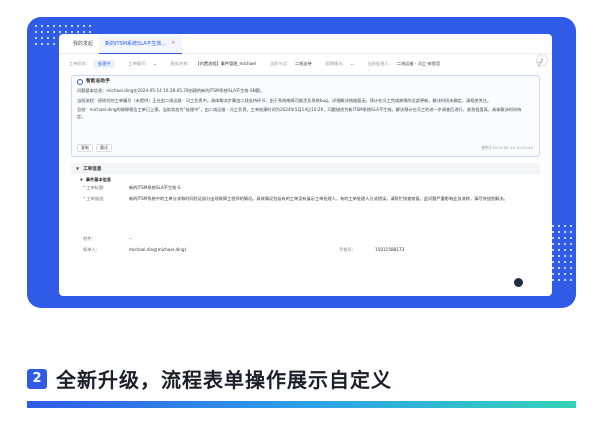 The height and width of the screenshot is (425, 600). I want to click on feature-title: 全新升级，流程表单操作展示自定义, so click(224, 380).